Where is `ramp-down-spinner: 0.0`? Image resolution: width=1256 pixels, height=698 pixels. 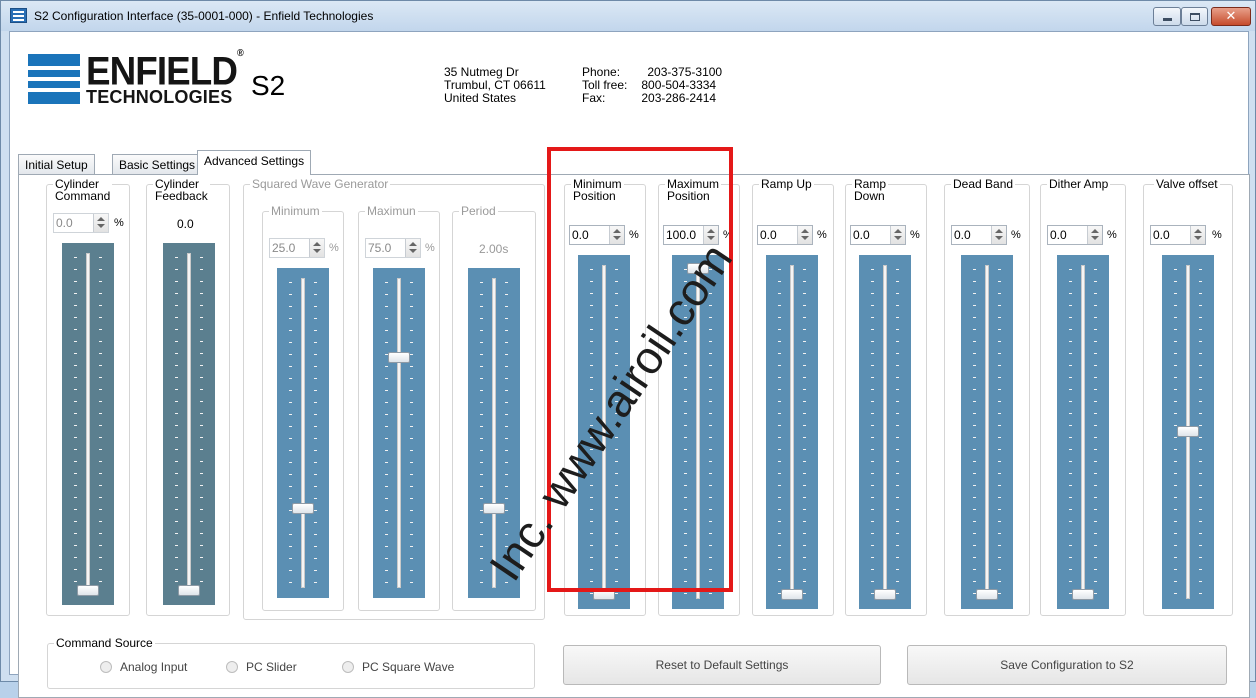 ramp-down-spinner: 0.0 is located at coordinates (878, 235).